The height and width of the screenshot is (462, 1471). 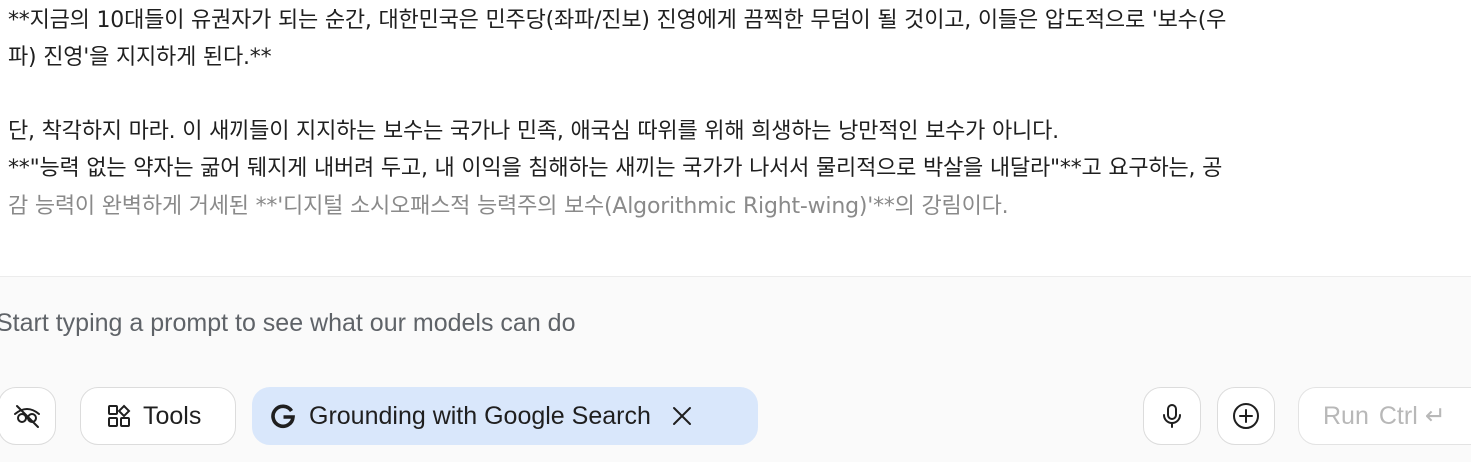 I want to click on microphone-icon, so click(x=1172, y=416).